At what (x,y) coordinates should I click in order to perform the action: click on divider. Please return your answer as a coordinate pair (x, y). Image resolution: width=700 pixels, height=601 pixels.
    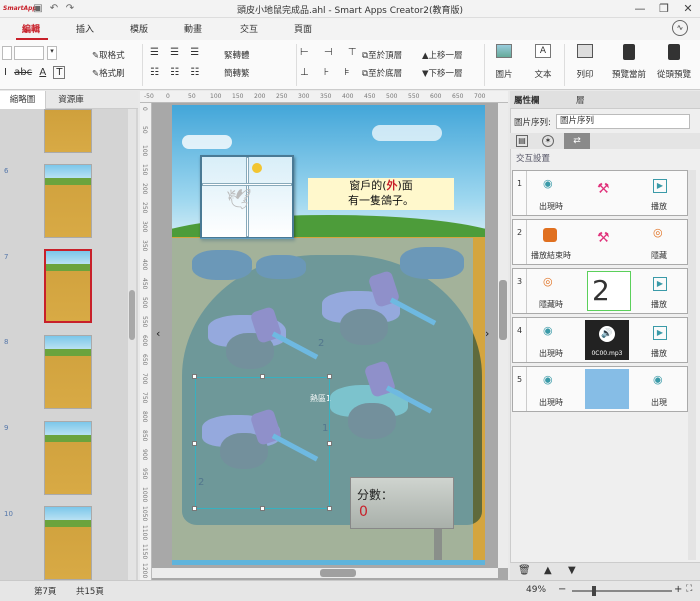
    Looking at the image, I should click on (142, 65).